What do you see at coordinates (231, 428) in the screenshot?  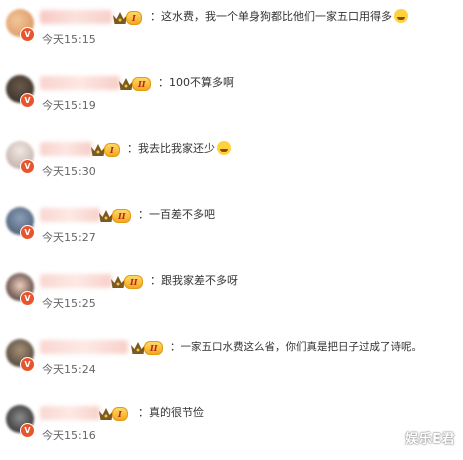 I see `comment-item: V I ：真的很节俭 今天15:16` at bounding box center [231, 428].